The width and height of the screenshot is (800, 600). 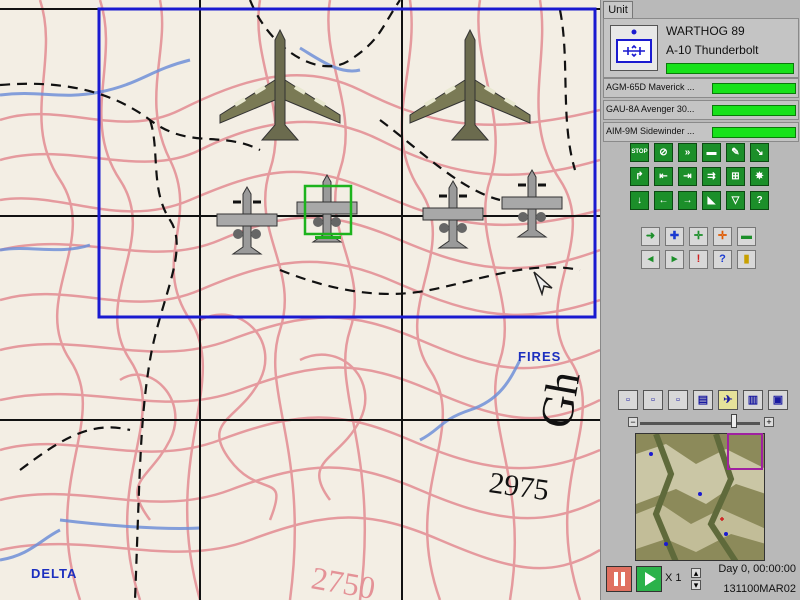 What do you see at coordinates (674, 236) in the screenshot?
I see `medical-cross-icon: ✚` at bounding box center [674, 236].